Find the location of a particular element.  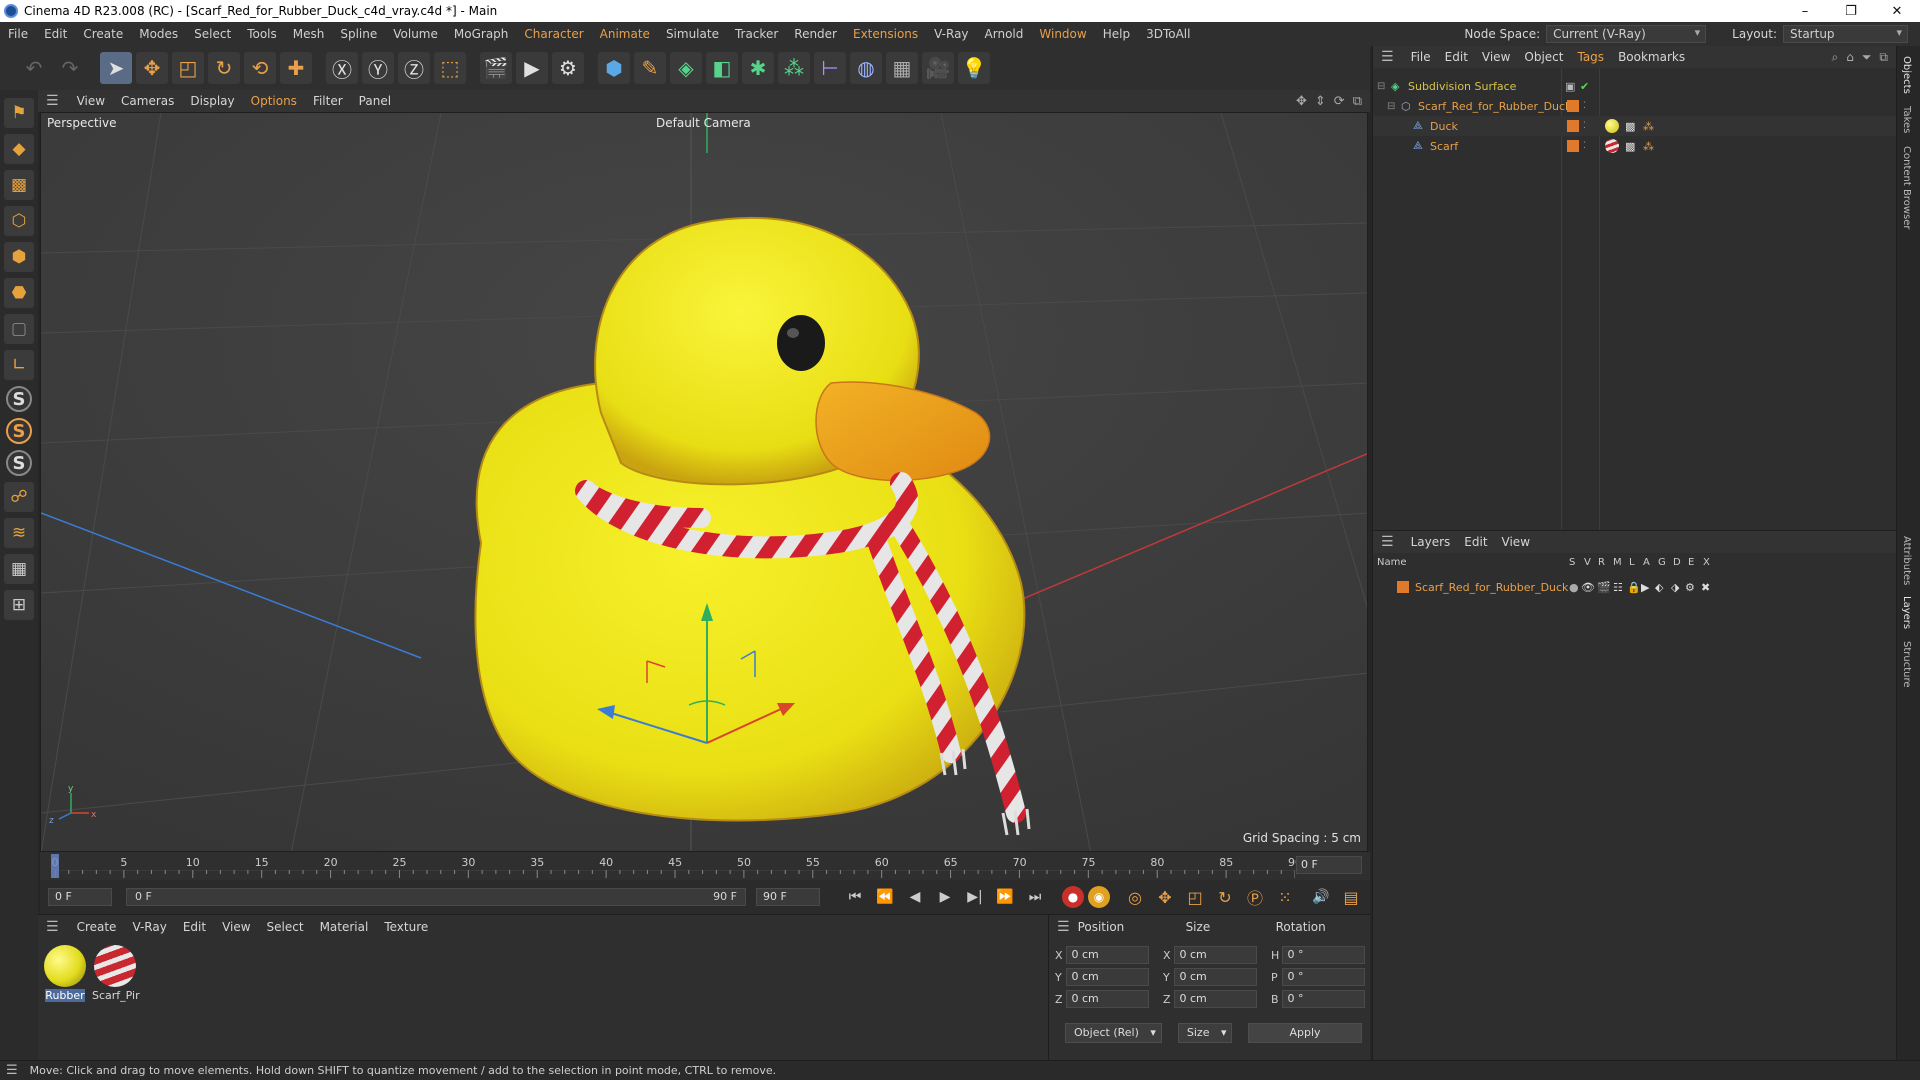

workplane-snap-icon: S is located at coordinates (19, 463).